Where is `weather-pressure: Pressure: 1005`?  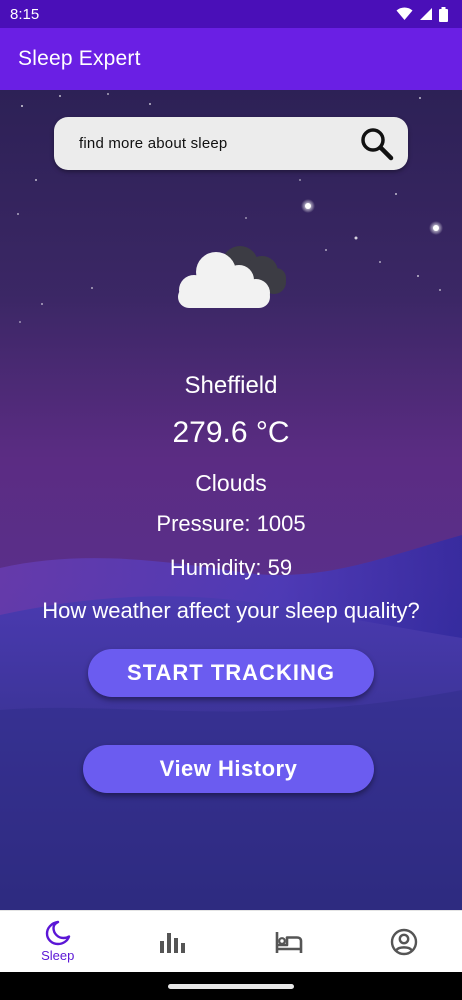
weather-pressure: Pressure: 1005 is located at coordinates (231, 523).